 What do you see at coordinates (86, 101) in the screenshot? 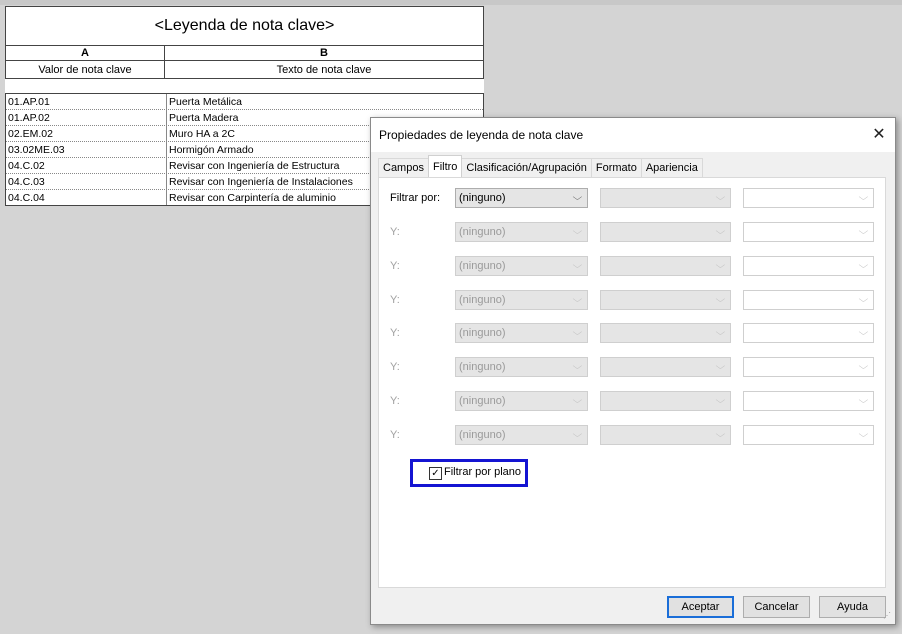
I see `row-key: 01.AP.01` at bounding box center [86, 101].